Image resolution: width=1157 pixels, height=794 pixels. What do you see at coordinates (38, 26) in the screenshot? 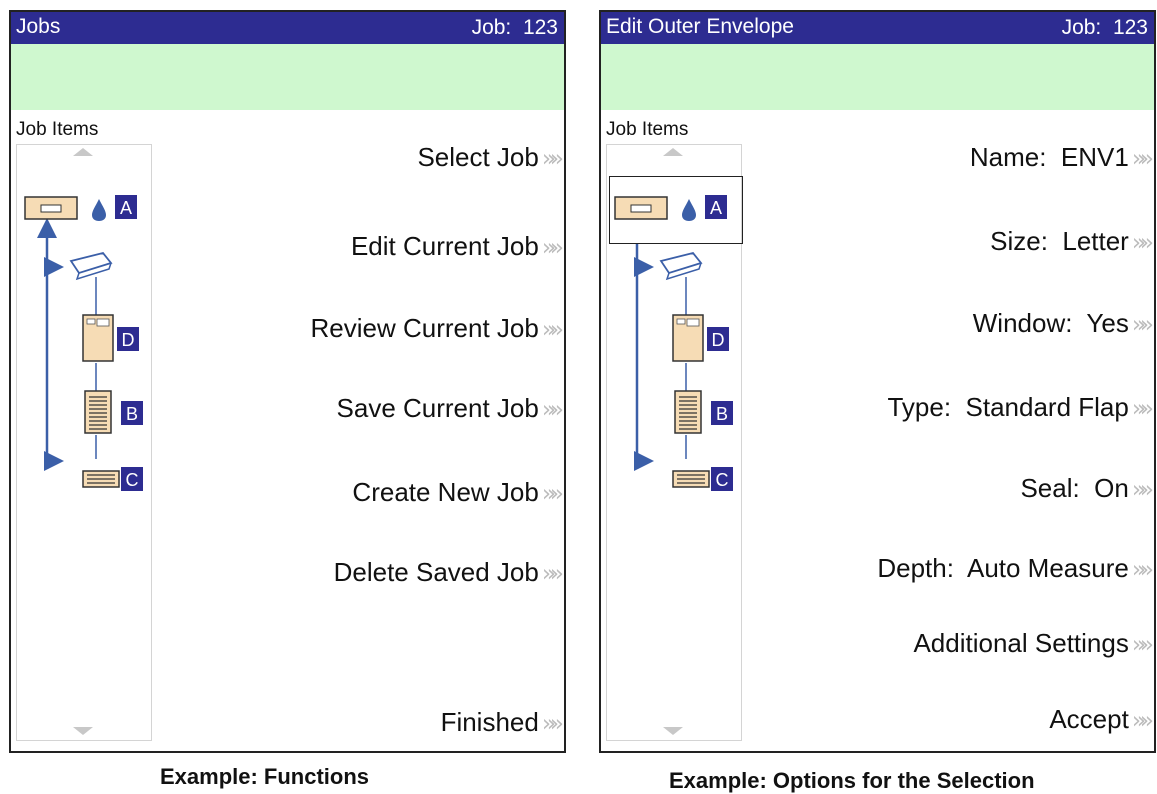
I see `screen-title: Jobs` at bounding box center [38, 26].